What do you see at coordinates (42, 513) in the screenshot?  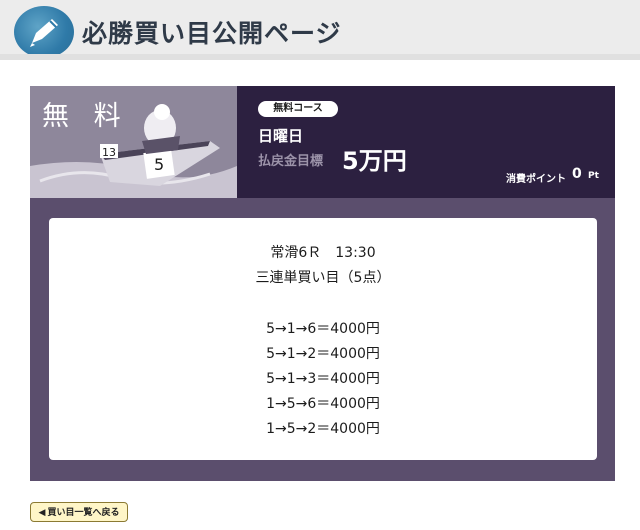 I see `arrow-left-icon: ◀` at bounding box center [42, 513].